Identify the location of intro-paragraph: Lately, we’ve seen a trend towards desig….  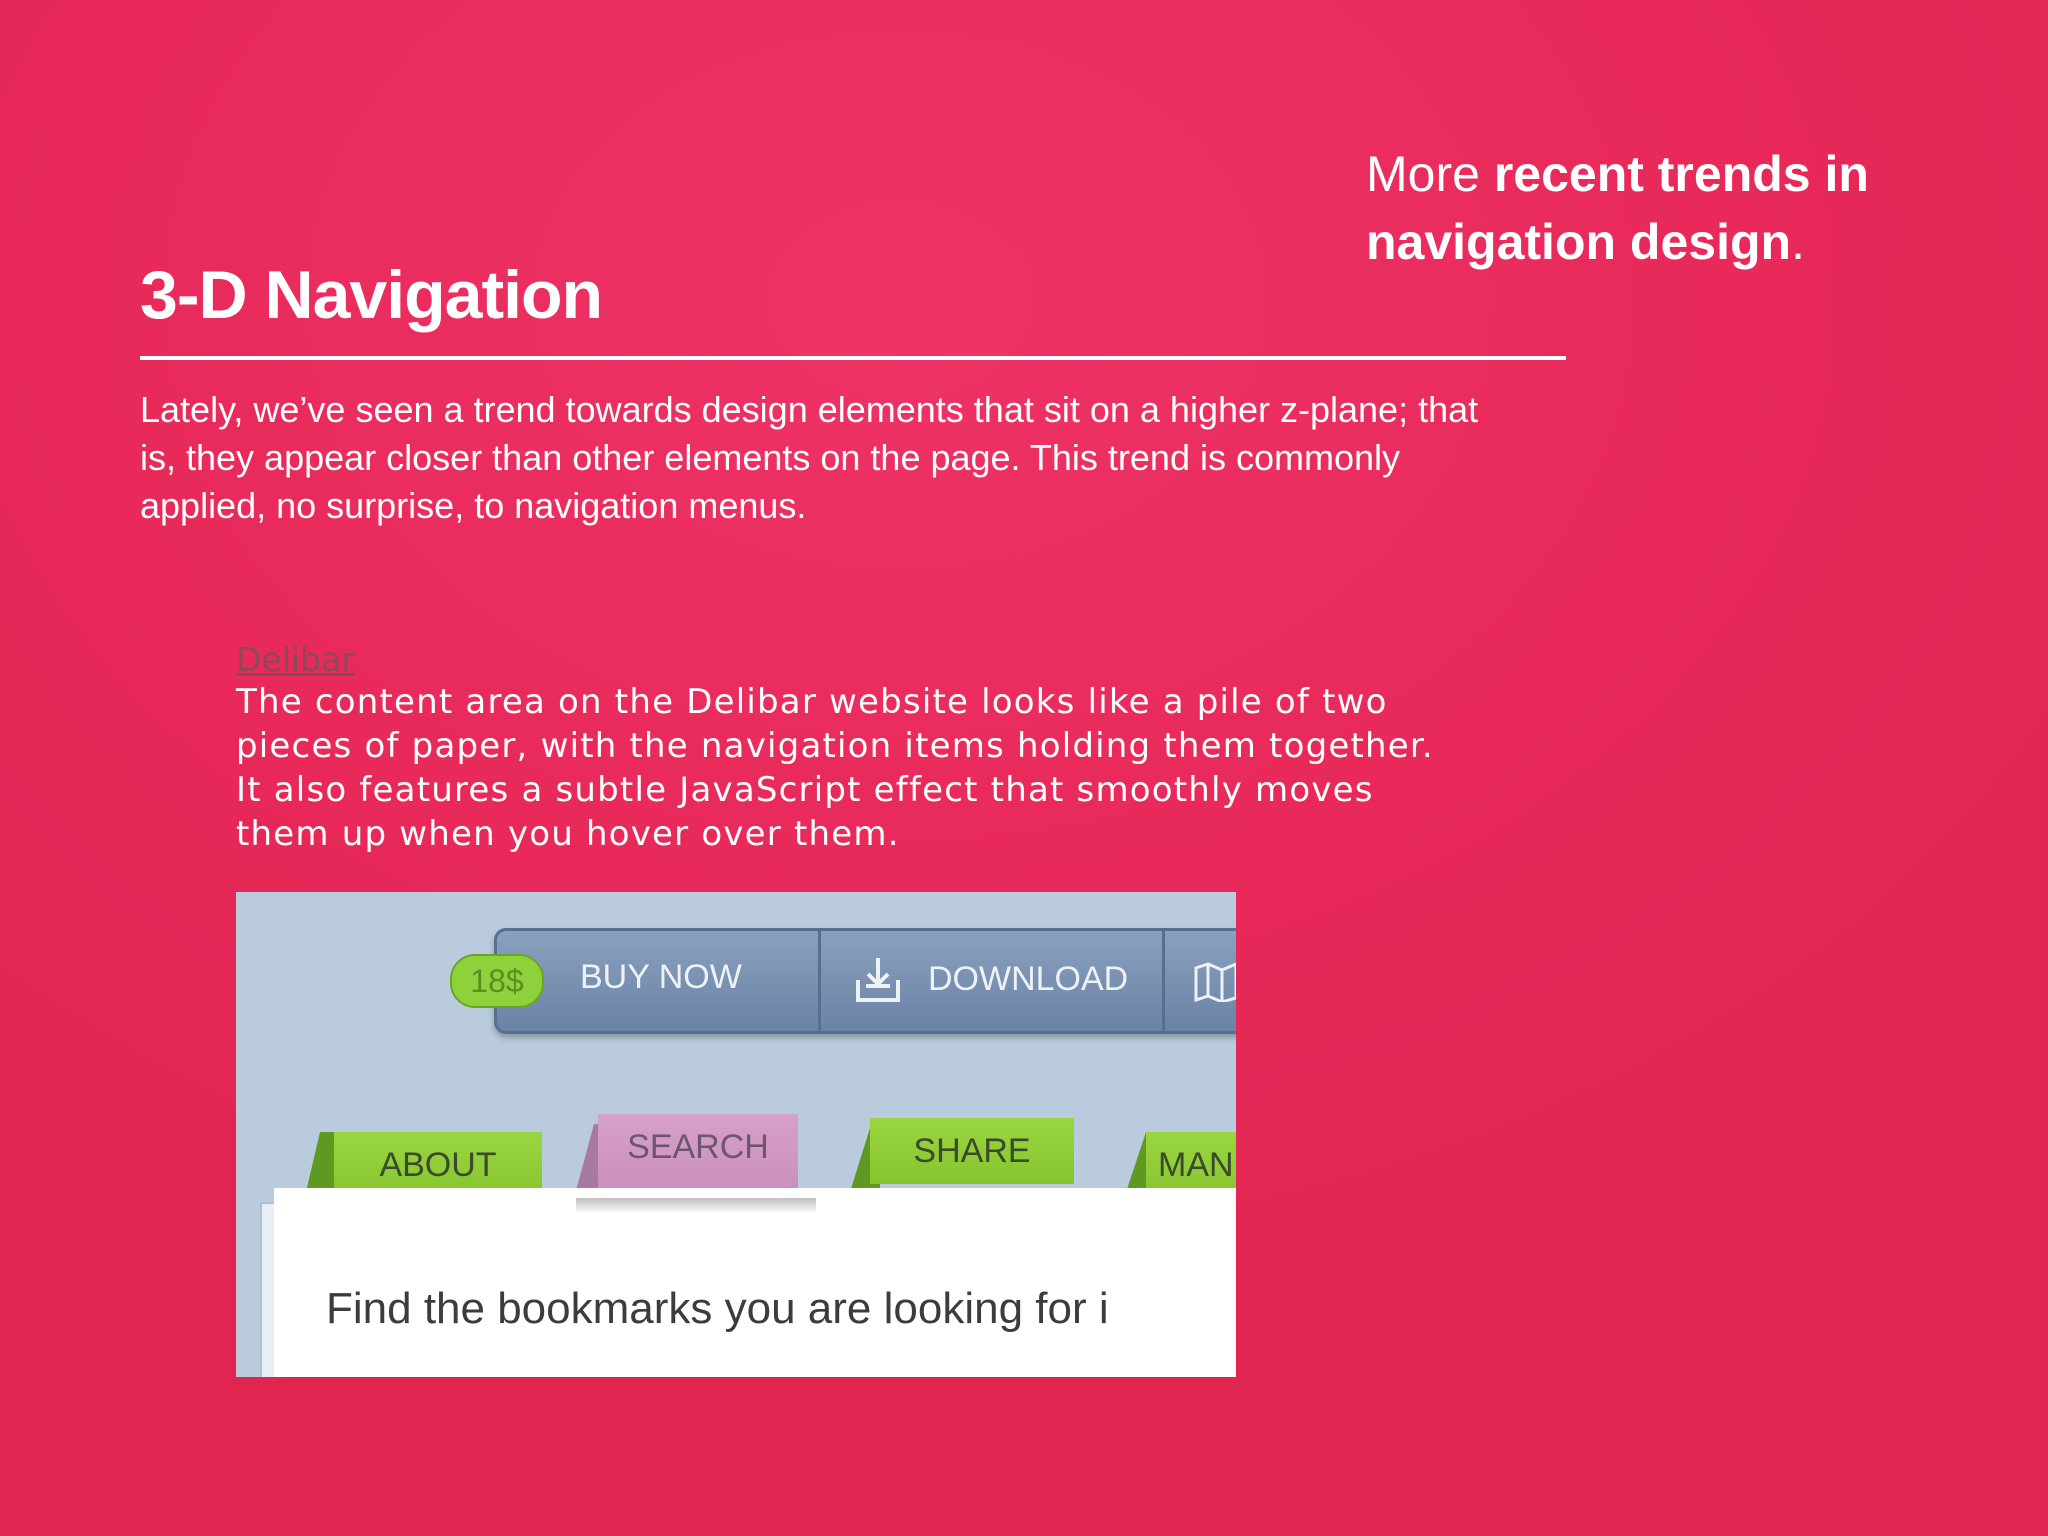
(809, 457).